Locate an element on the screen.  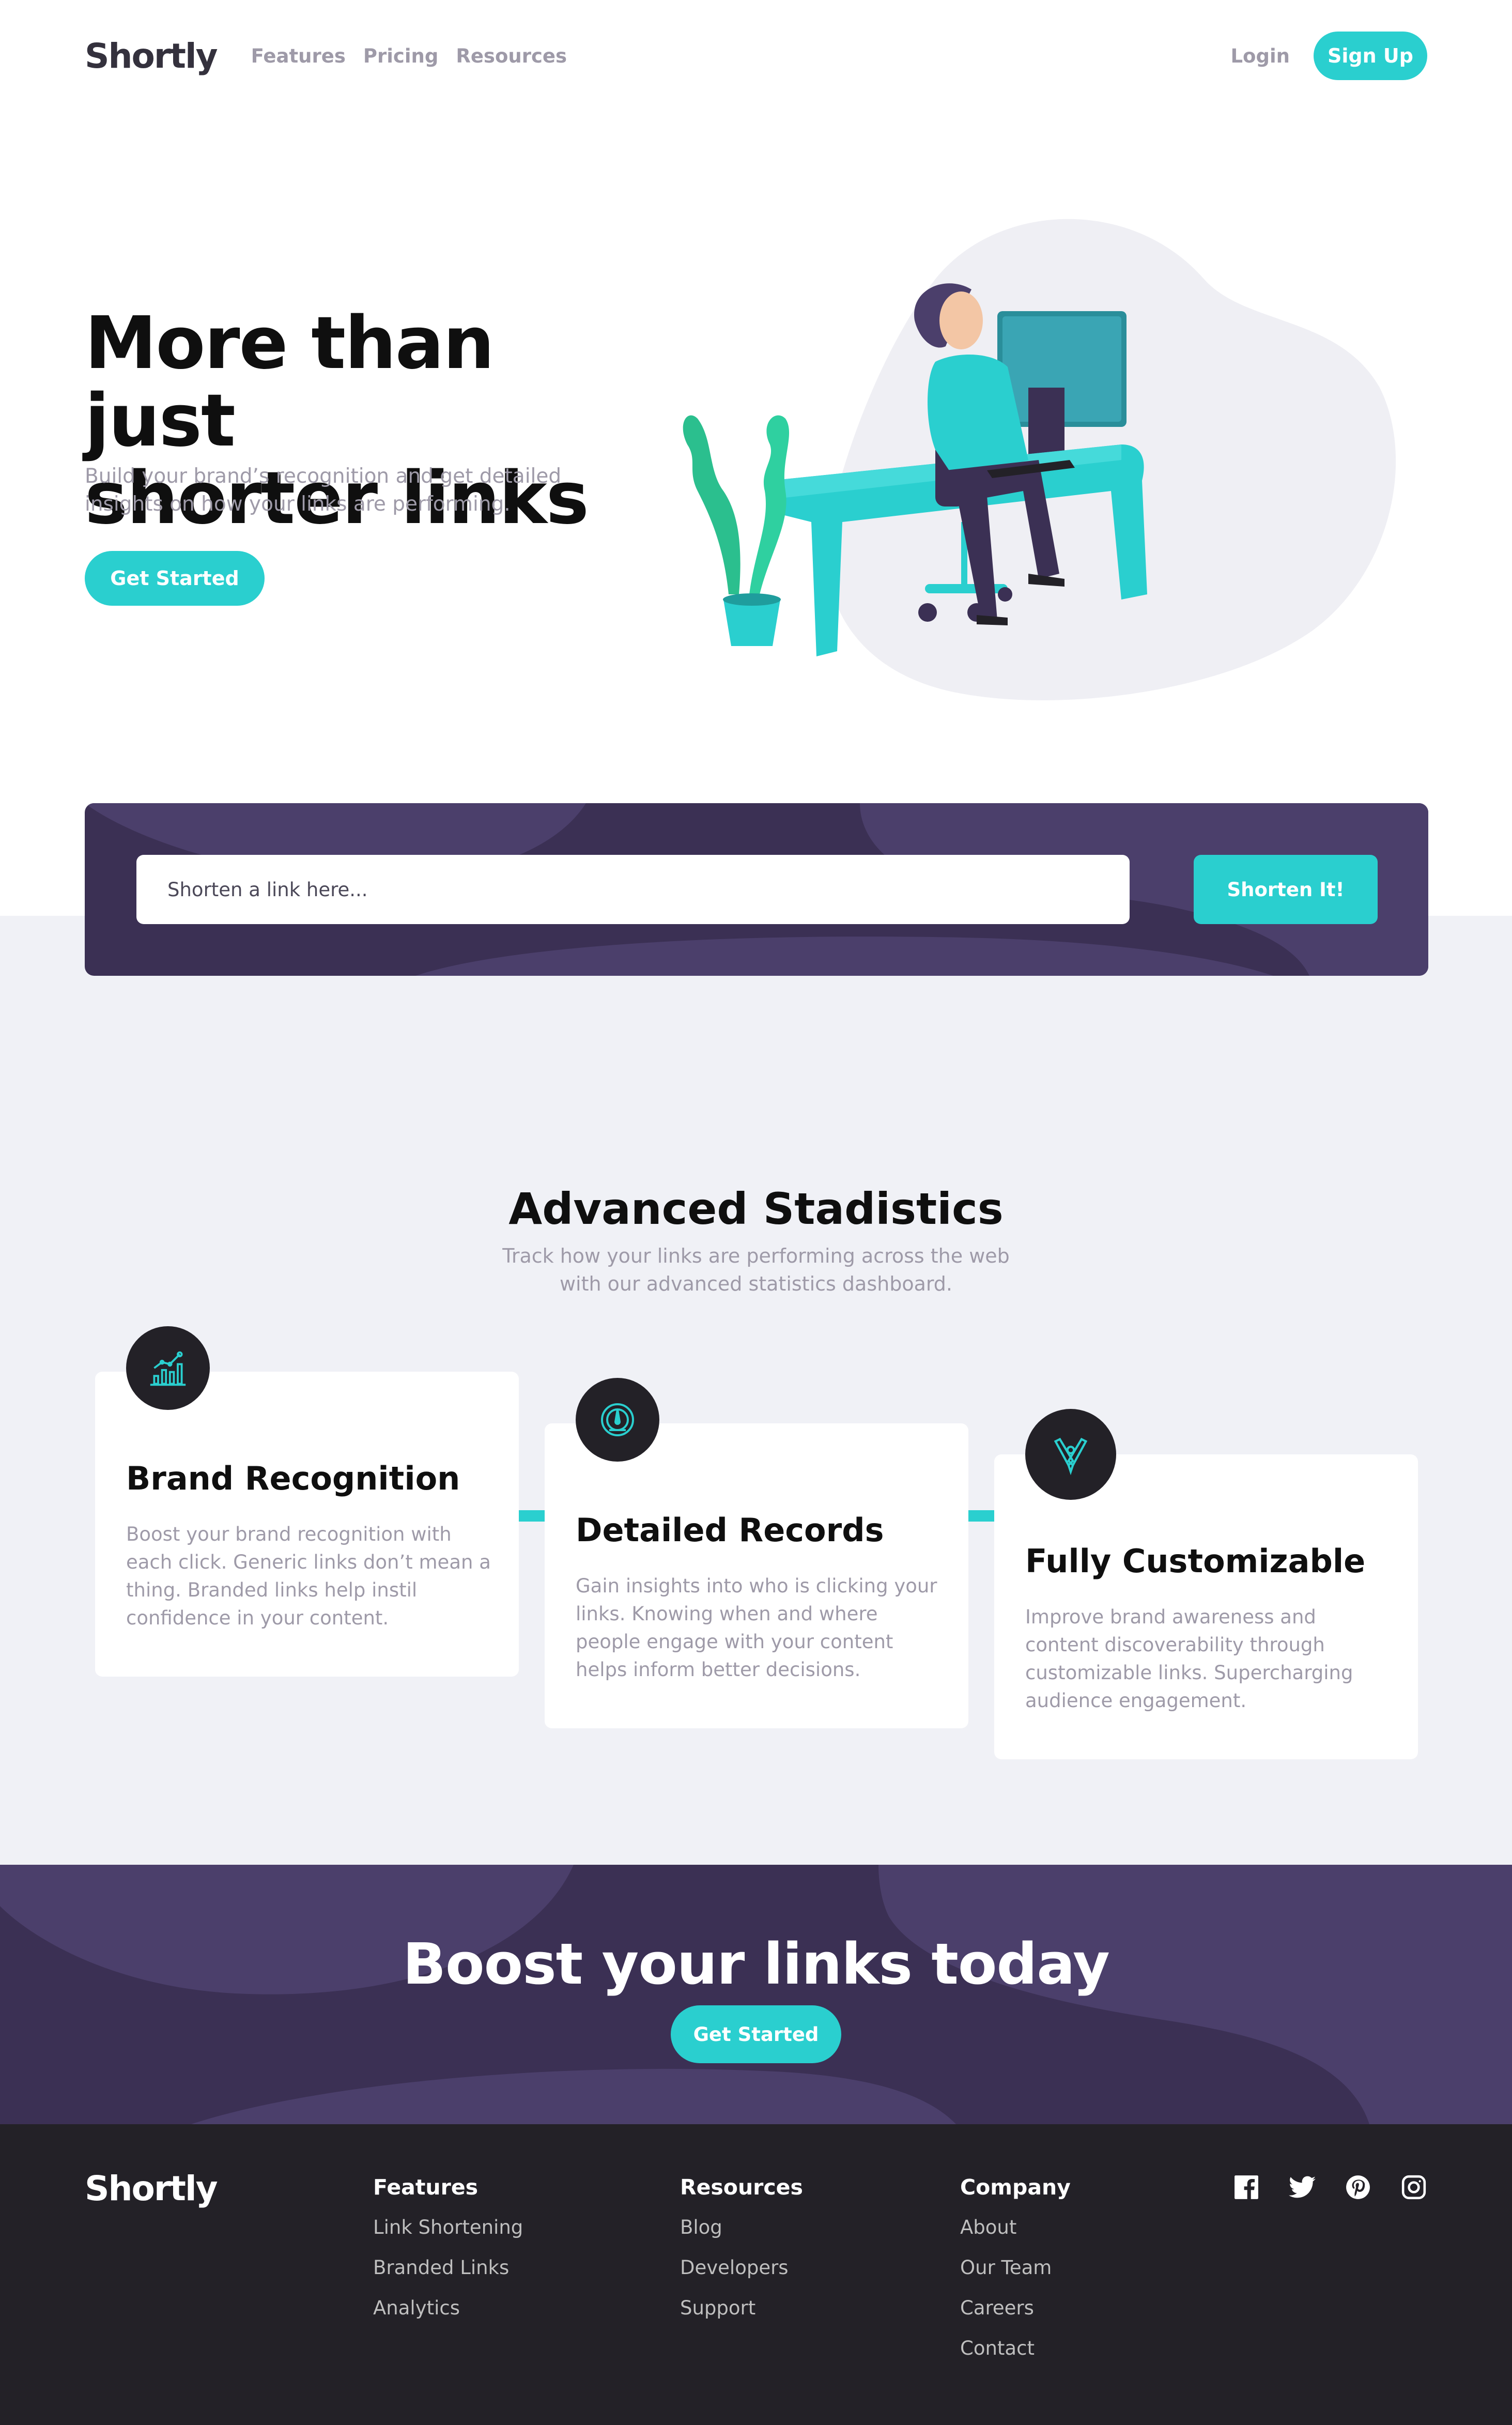
shorten-button: Shorten It! is located at coordinates (1286, 889).